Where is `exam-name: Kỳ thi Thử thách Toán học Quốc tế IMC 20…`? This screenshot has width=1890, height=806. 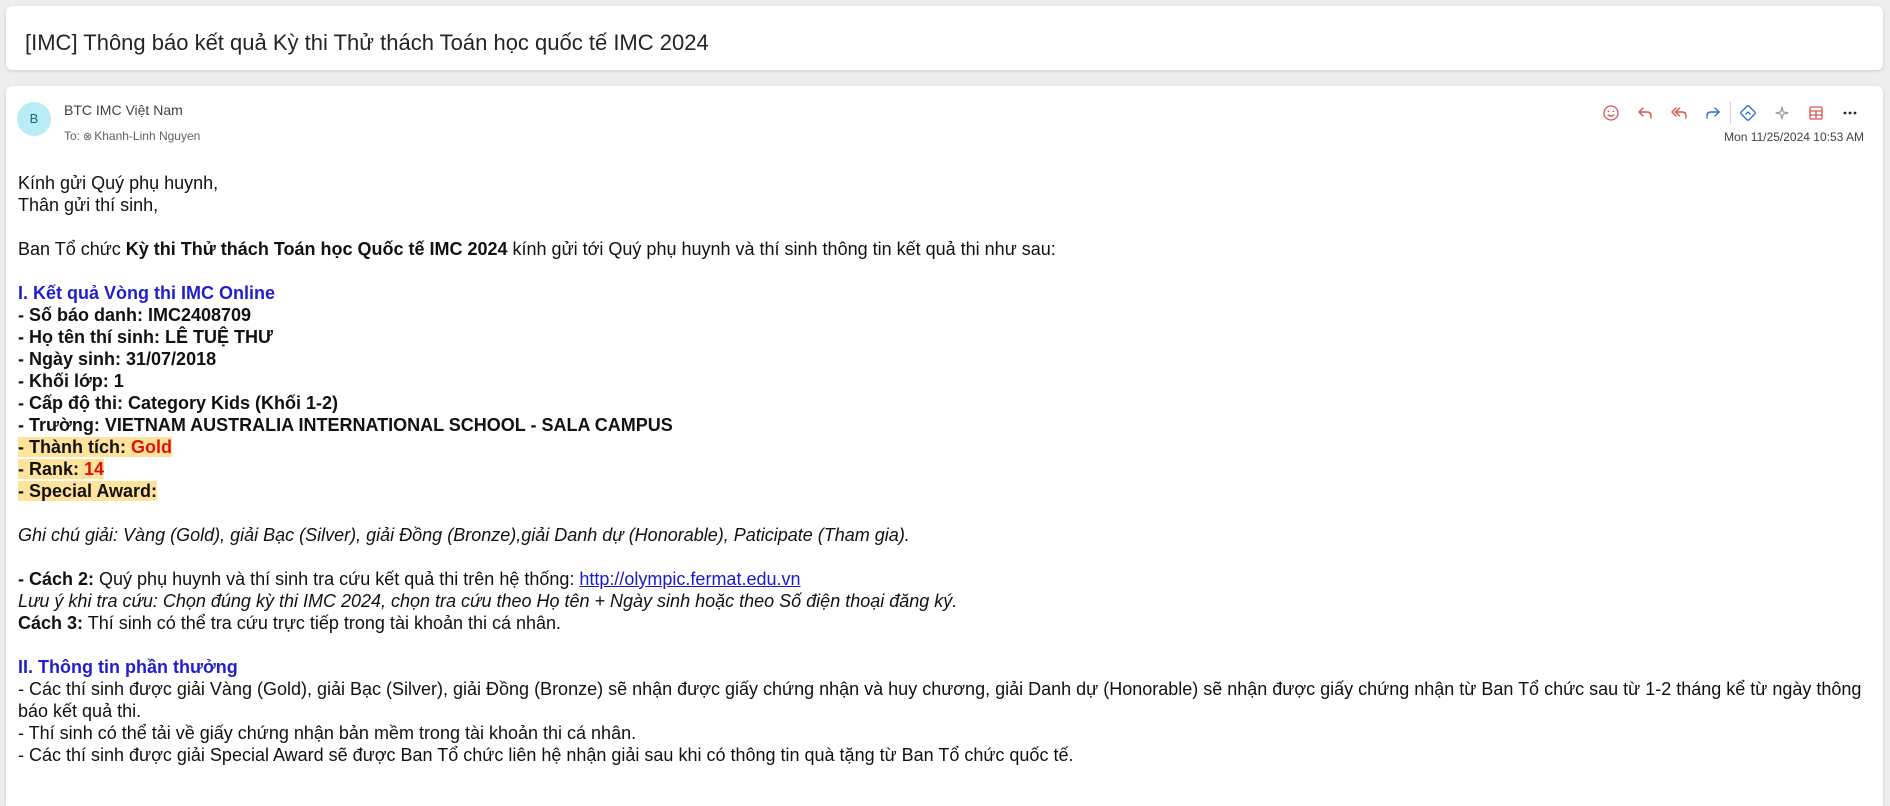 exam-name: Kỳ thi Thử thách Toán học Quốc tế IMC 20… is located at coordinates (316, 249).